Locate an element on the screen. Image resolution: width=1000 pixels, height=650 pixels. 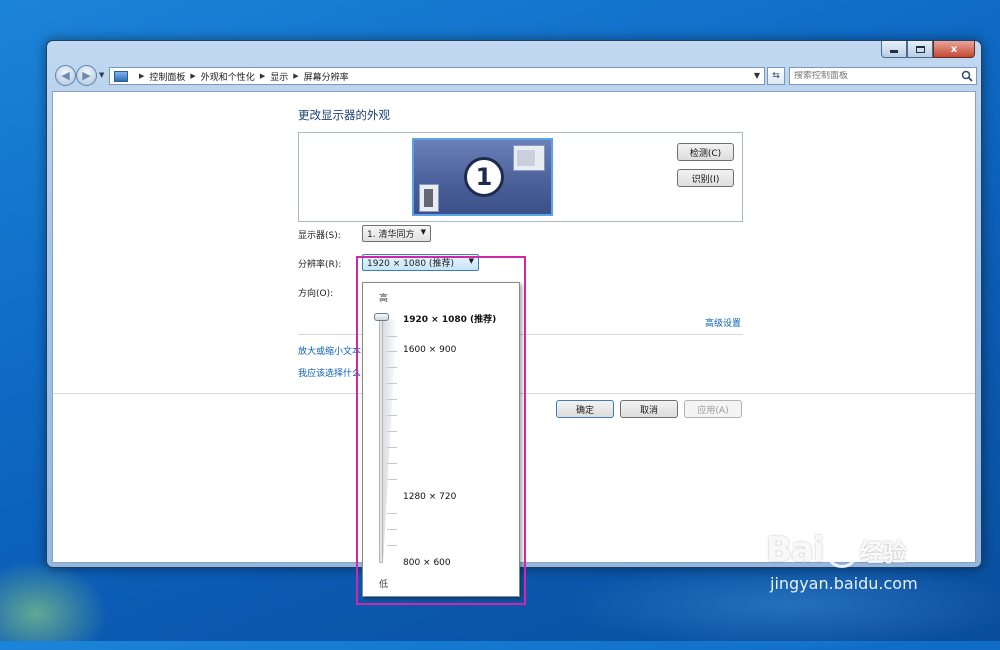
chevron-down-icon: ▼ is located at coordinates (423, 232).